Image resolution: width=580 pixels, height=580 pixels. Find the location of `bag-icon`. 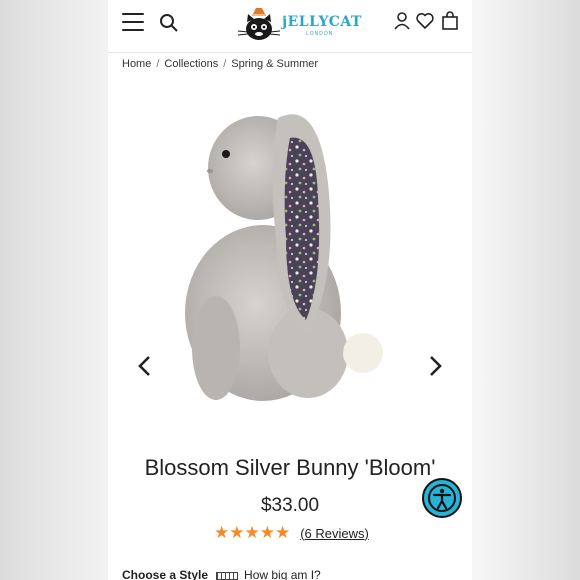

bag-icon is located at coordinates (450, 21).